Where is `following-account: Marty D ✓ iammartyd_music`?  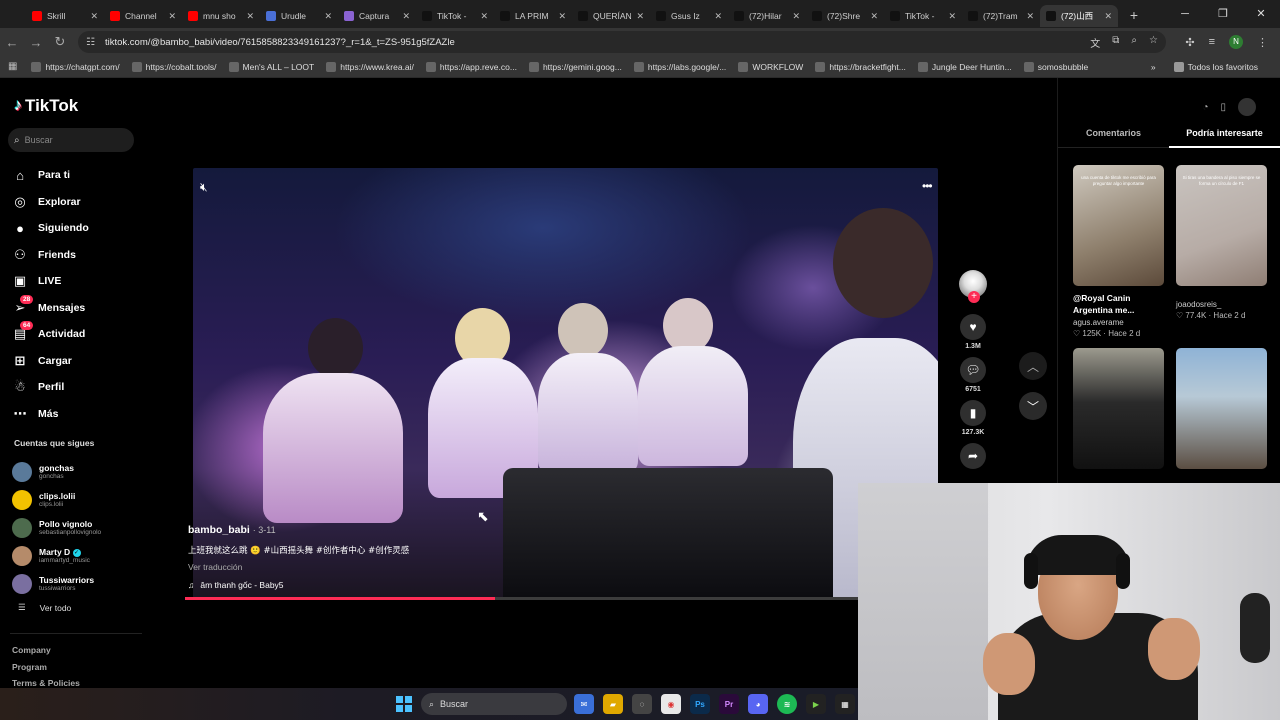 following-account: Marty D ✓ iammartyd_music is located at coordinates (56, 556).